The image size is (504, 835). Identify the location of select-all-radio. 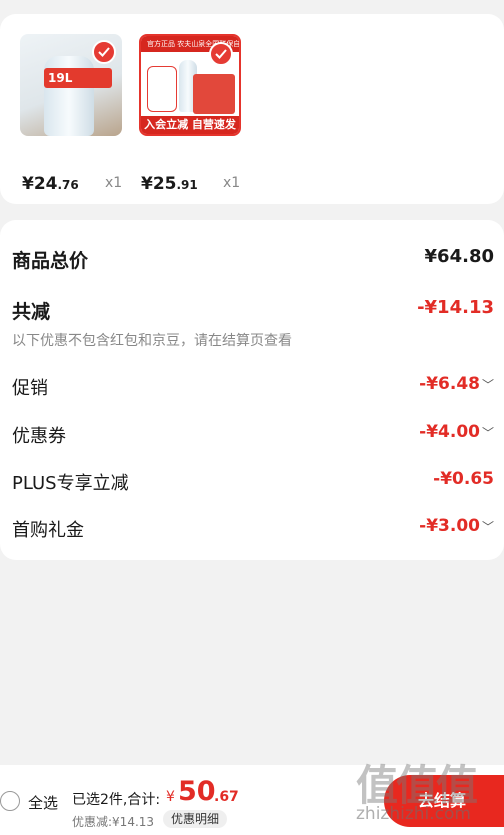
(10, 801).